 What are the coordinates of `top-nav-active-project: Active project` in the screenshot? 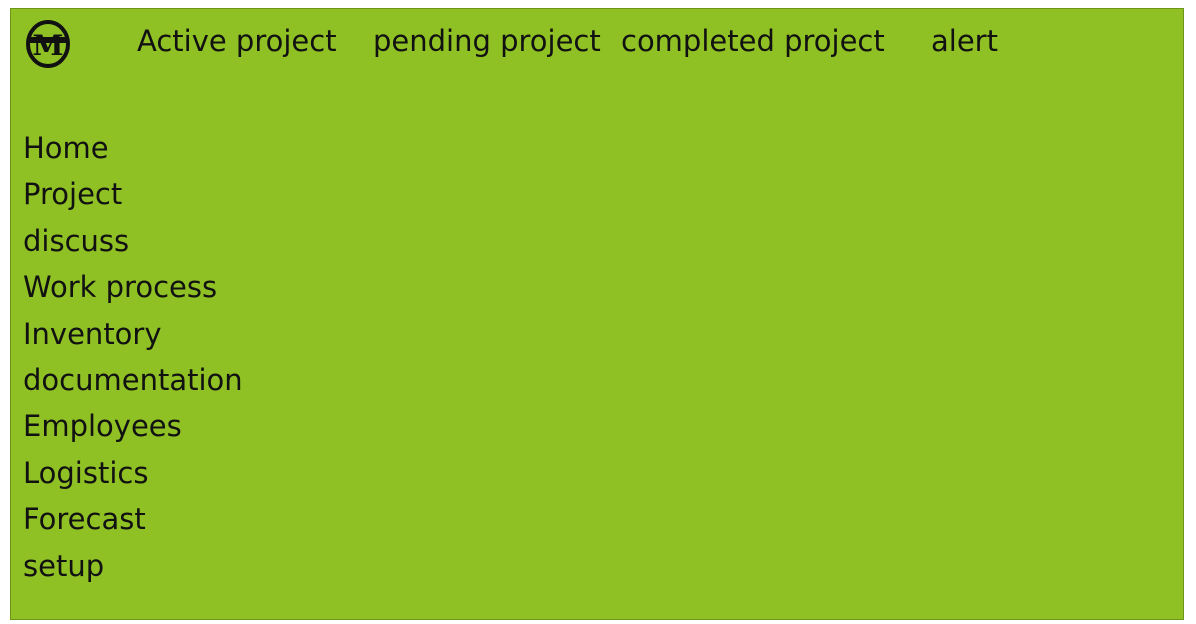 It's located at (237, 41).